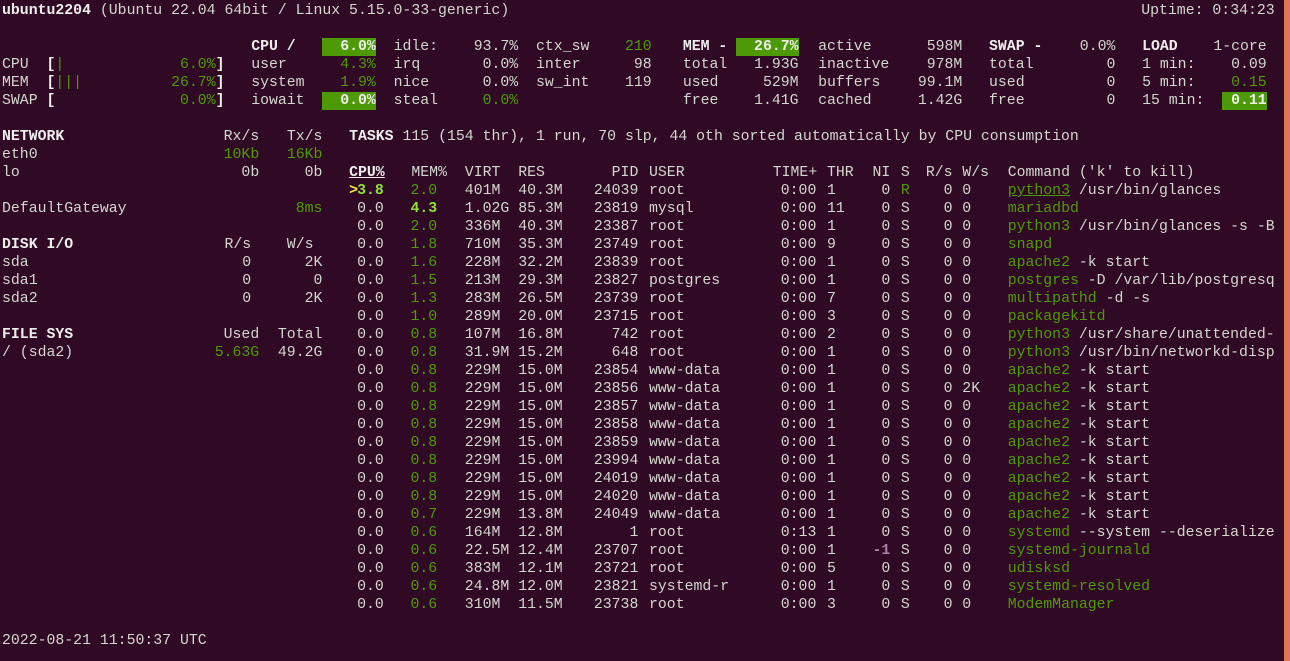 This screenshot has width=1290, height=661. Describe the element at coordinates (1111, 83) in the screenshot. I see `swap-used-value: 0` at that location.